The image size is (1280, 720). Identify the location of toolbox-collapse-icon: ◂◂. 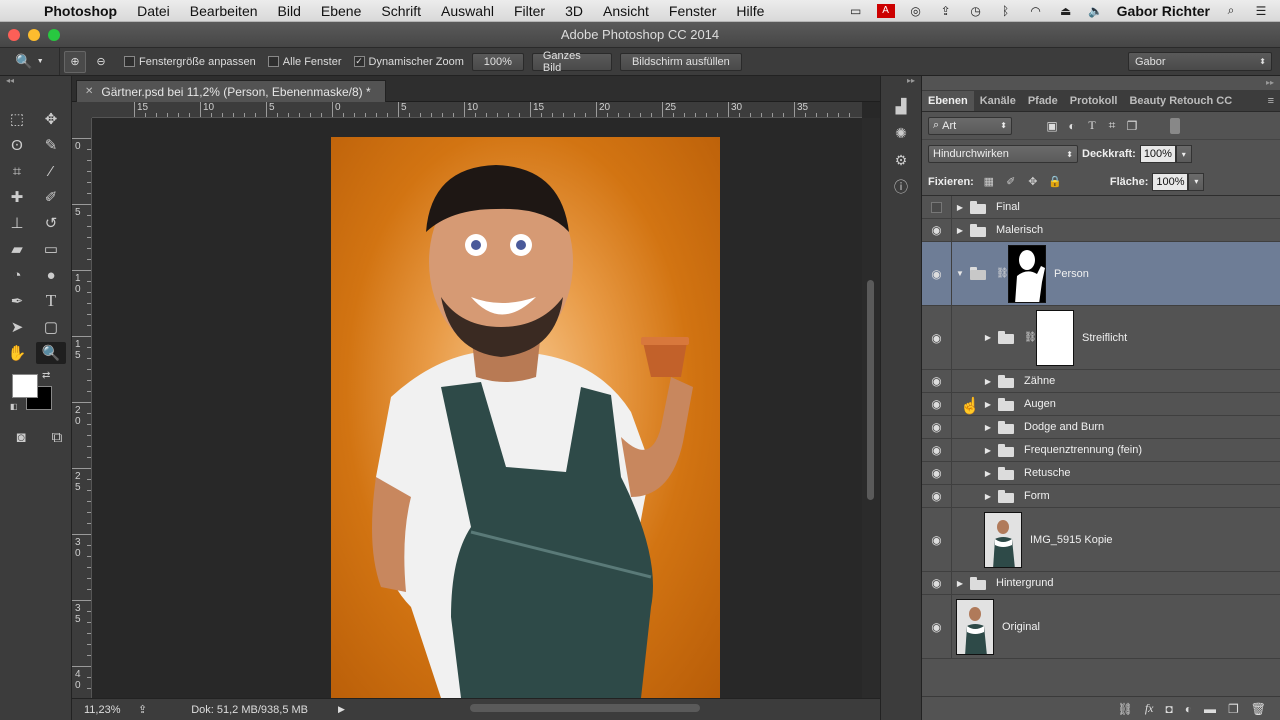
(35, 83).